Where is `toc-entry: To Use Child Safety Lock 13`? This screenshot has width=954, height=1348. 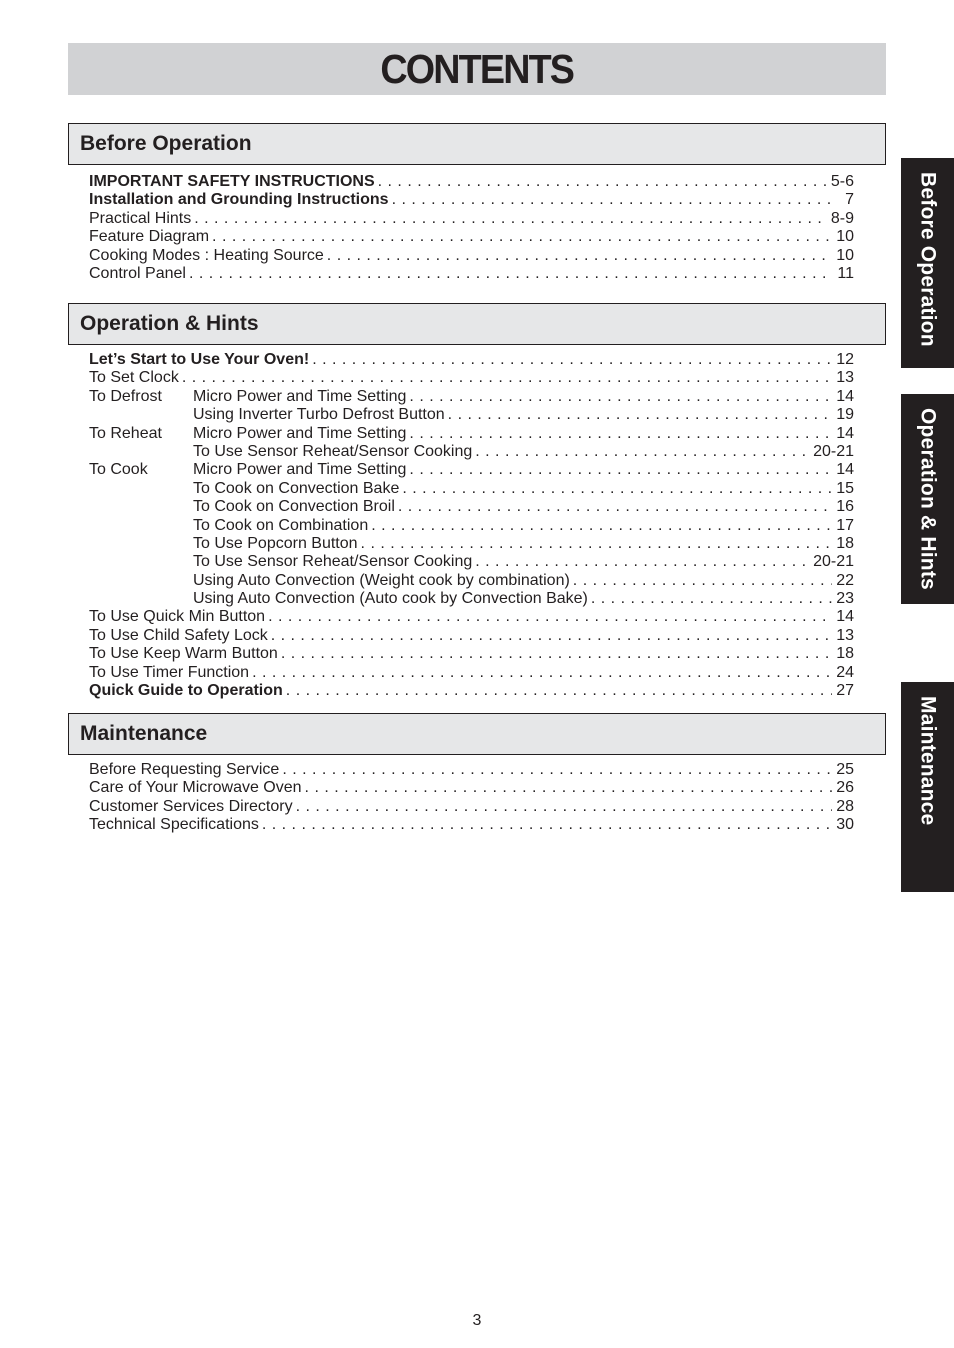 toc-entry: To Use Child Safety Lock 13 is located at coordinates (471, 636).